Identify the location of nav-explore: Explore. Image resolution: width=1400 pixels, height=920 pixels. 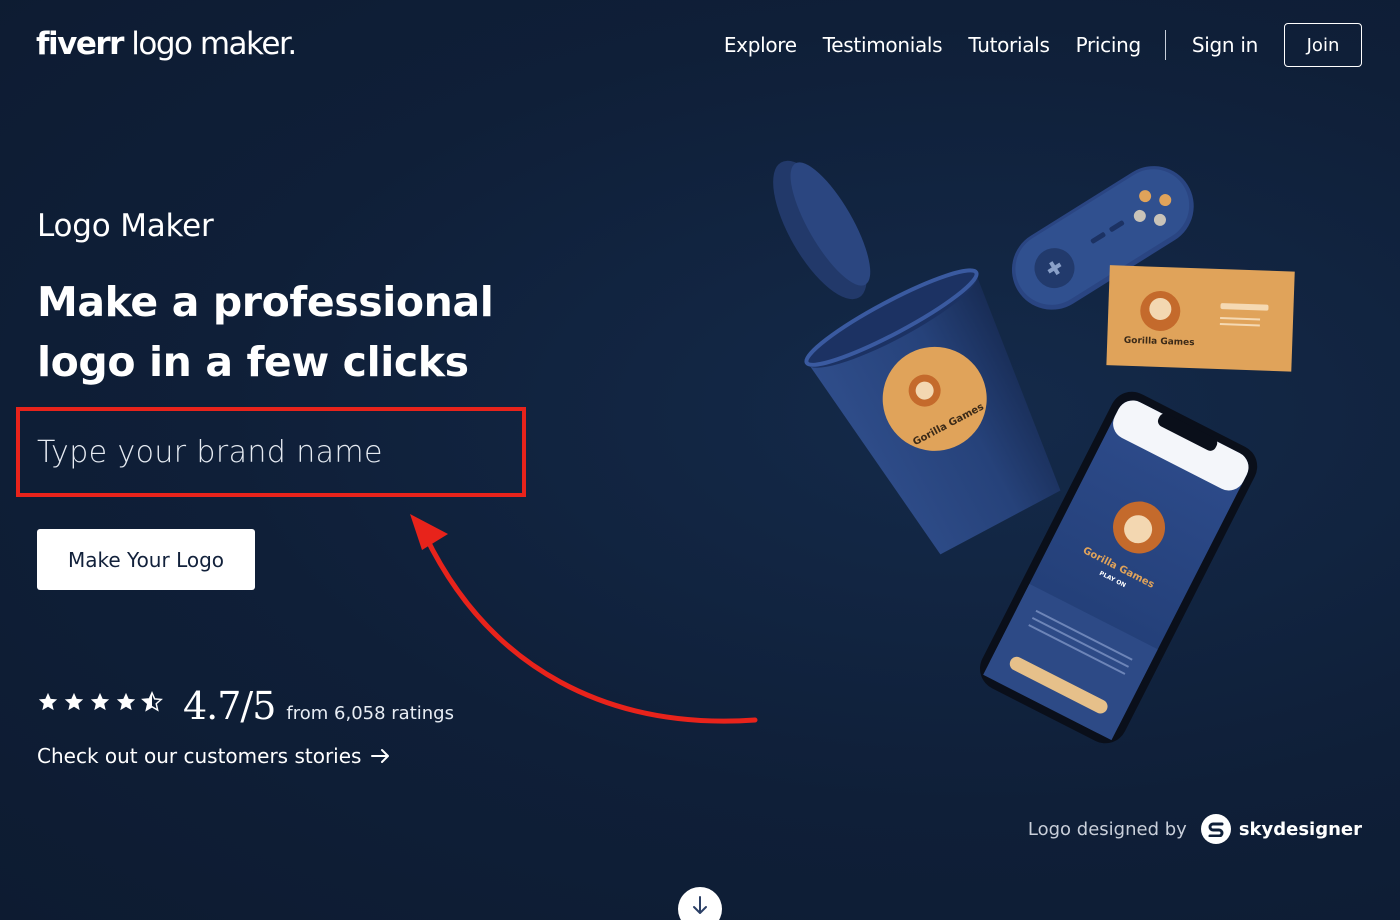
(760, 45).